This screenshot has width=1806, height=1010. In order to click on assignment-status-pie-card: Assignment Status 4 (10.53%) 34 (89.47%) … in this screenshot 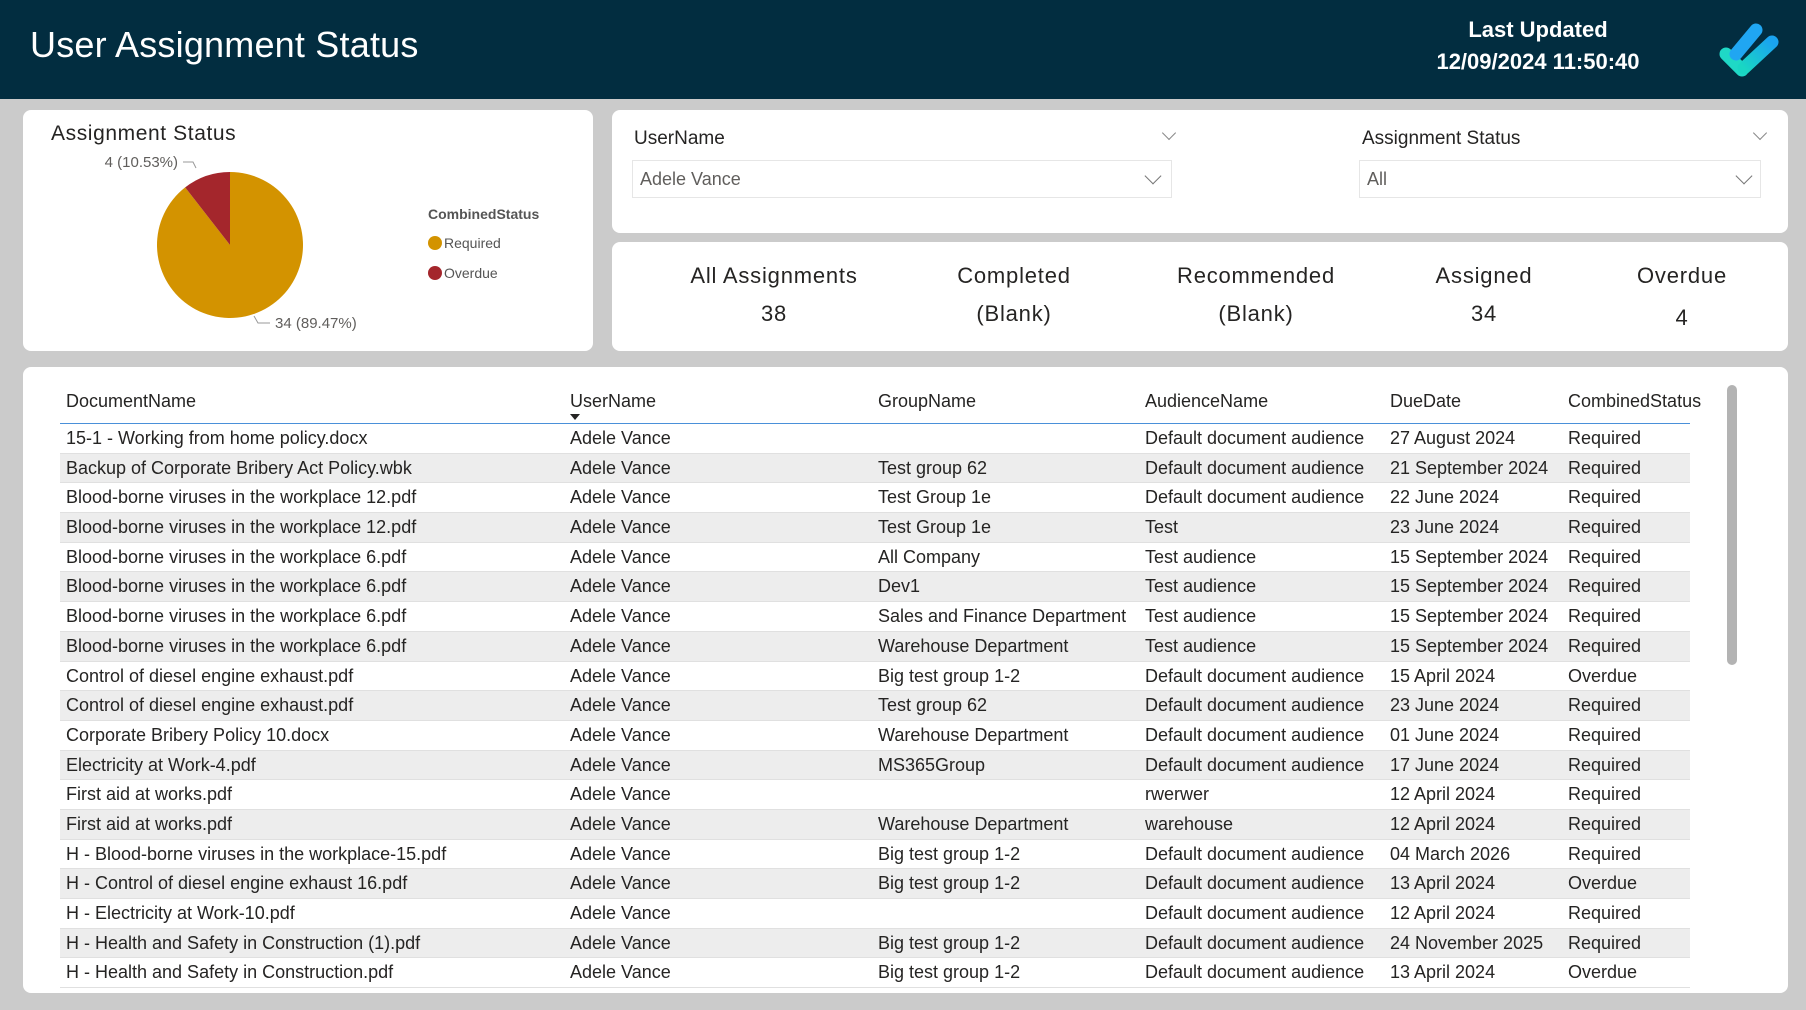, I will do `click(308, 230)`.